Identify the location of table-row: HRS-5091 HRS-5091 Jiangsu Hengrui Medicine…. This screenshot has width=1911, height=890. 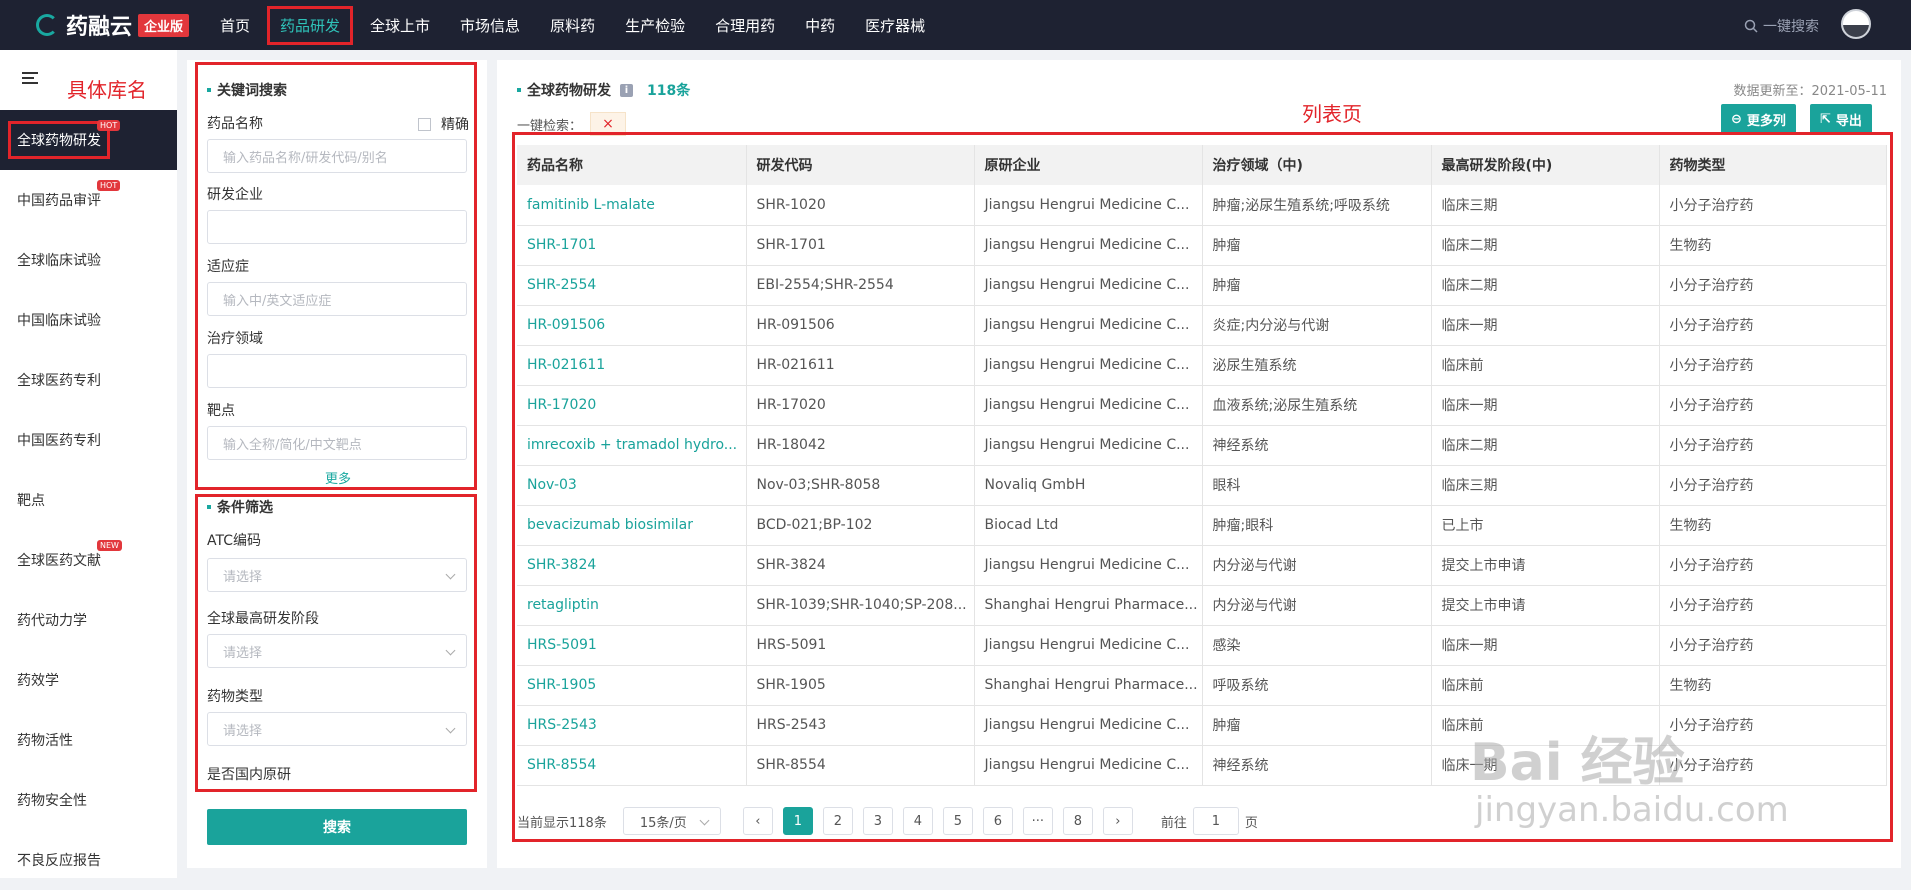
(1202, 645).